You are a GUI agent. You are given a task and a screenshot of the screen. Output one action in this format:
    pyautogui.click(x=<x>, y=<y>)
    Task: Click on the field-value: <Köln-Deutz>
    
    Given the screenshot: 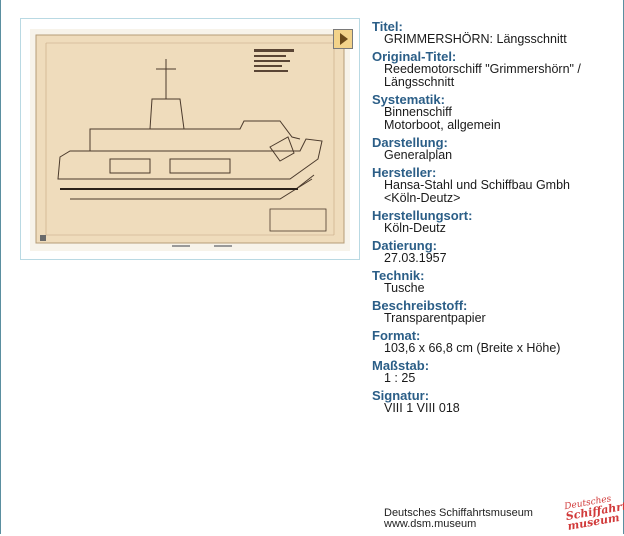 What is the action you would take?
    pyautogui.click(x=422, y=198)
    